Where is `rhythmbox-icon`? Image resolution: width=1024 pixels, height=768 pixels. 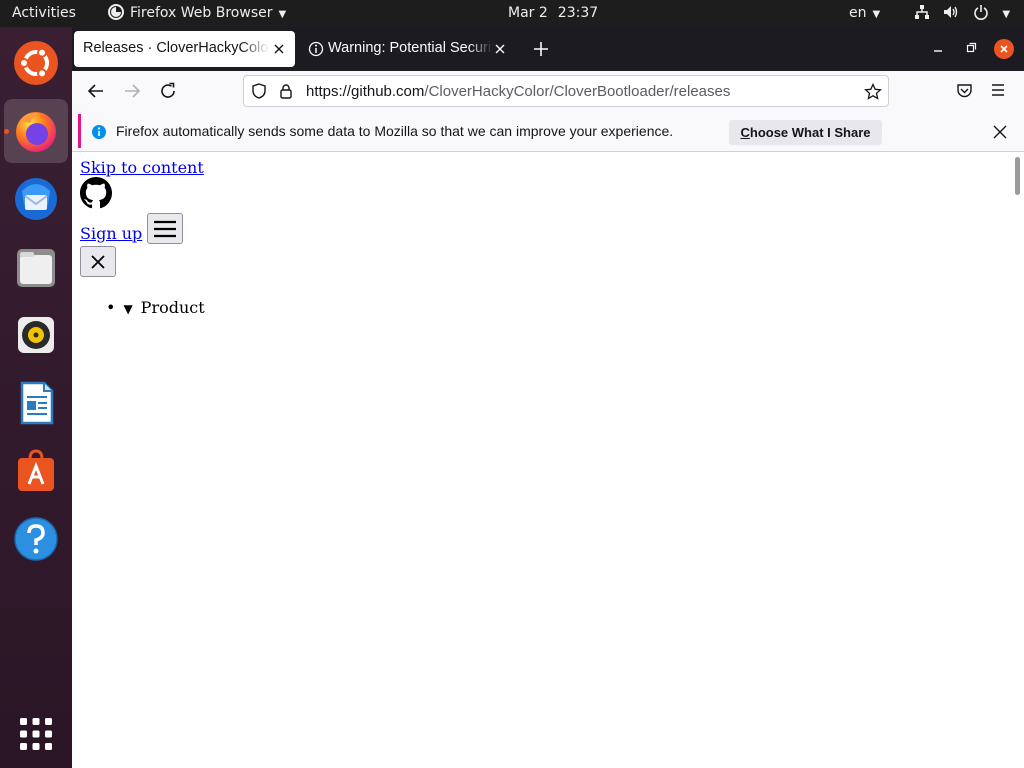
rhythmbox-icon is located at coordinates (36, 335).